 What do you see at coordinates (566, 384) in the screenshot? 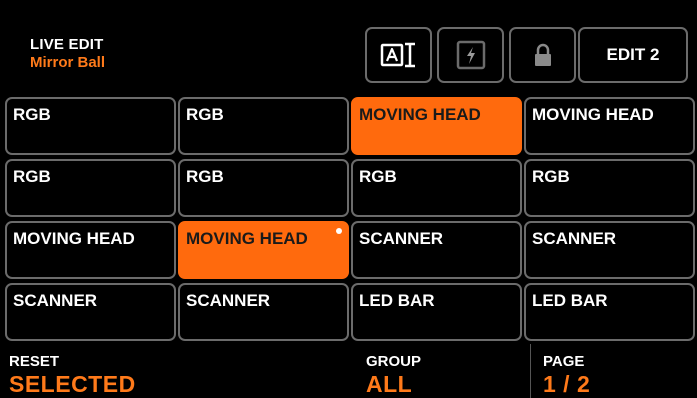
I see `page-value: 1 / 2` at bounding box center [566, 384].